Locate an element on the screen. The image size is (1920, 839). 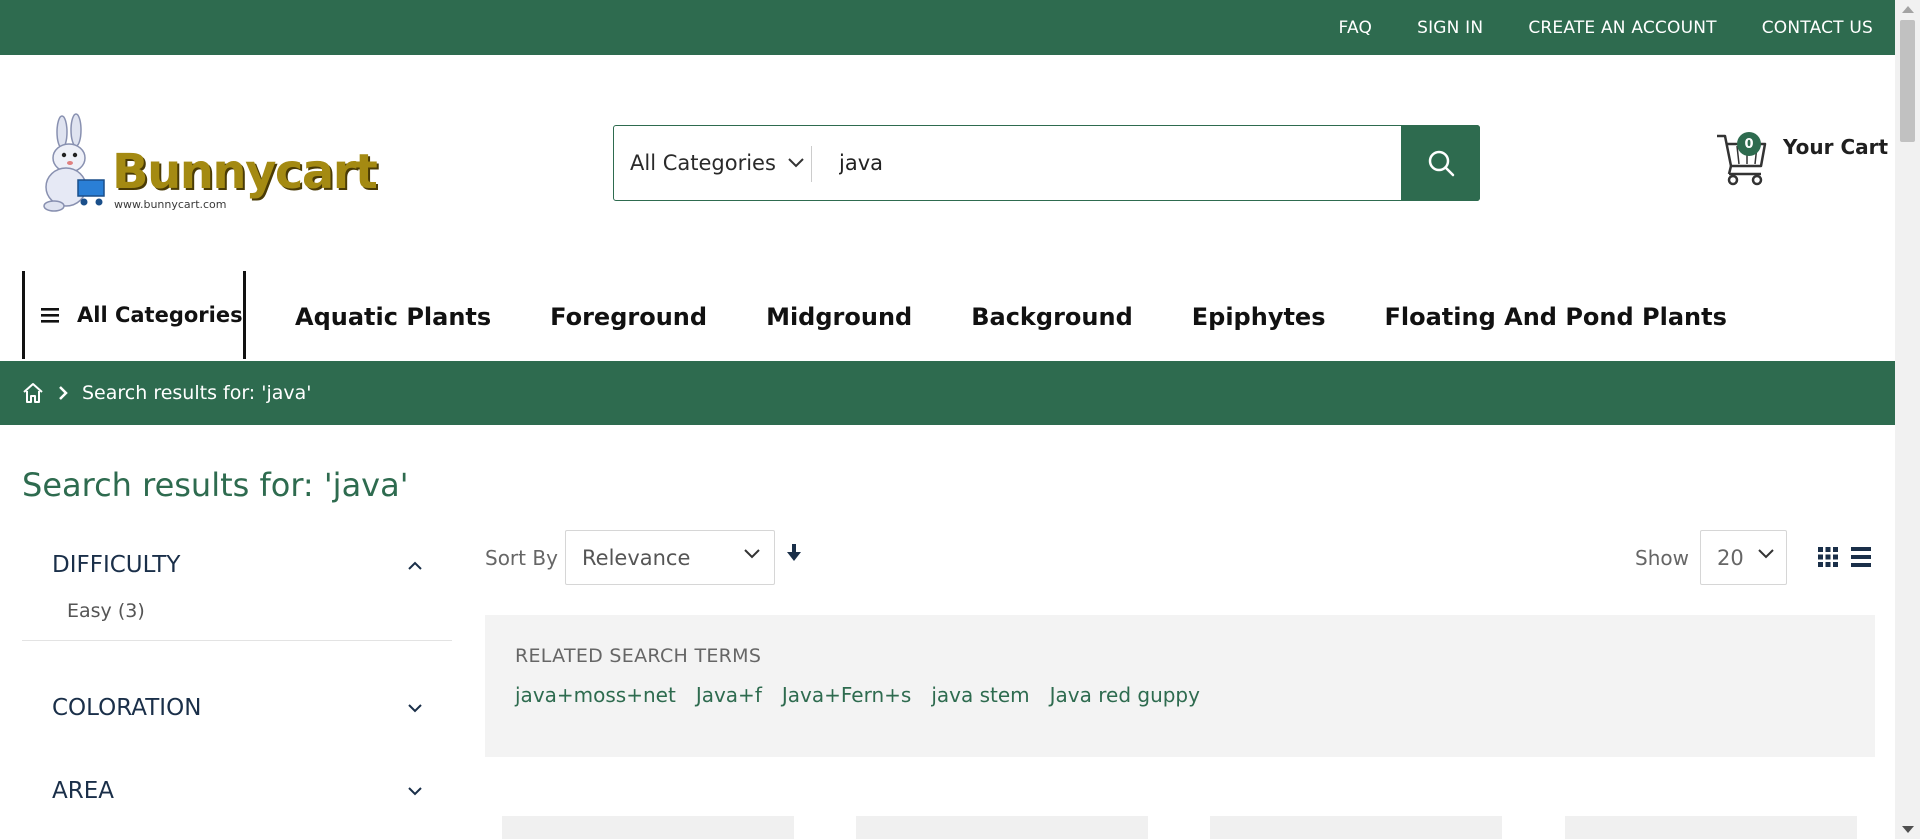
top-links: FAQ SIGN IN CREATE AN ACCOUNT CONTACT US is located at coordinates (1606, 27).